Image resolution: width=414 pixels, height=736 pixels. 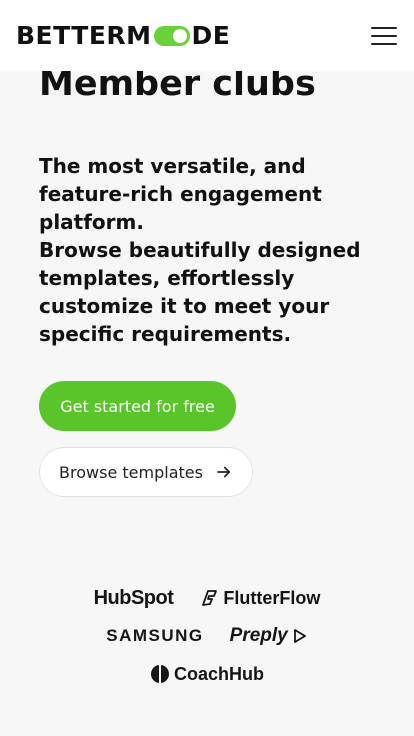 I want to click on top-navigation-bar: BETTERM DE, so click(x=207, y=35).